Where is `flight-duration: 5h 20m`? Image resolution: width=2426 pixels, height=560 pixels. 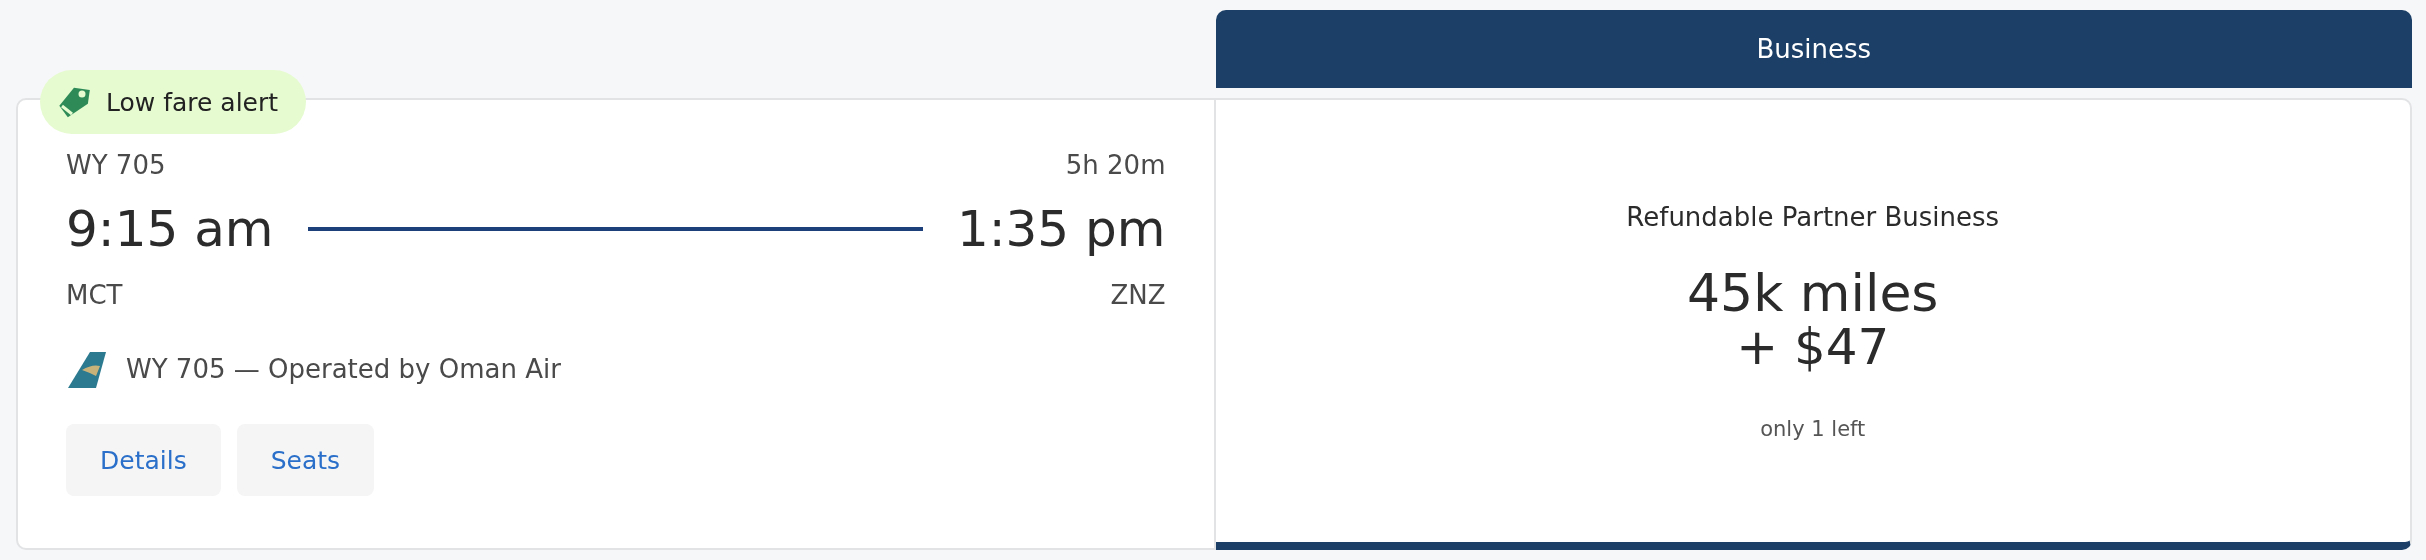 flight-duration: 5h 20m is located at coordinates (1115, 165).